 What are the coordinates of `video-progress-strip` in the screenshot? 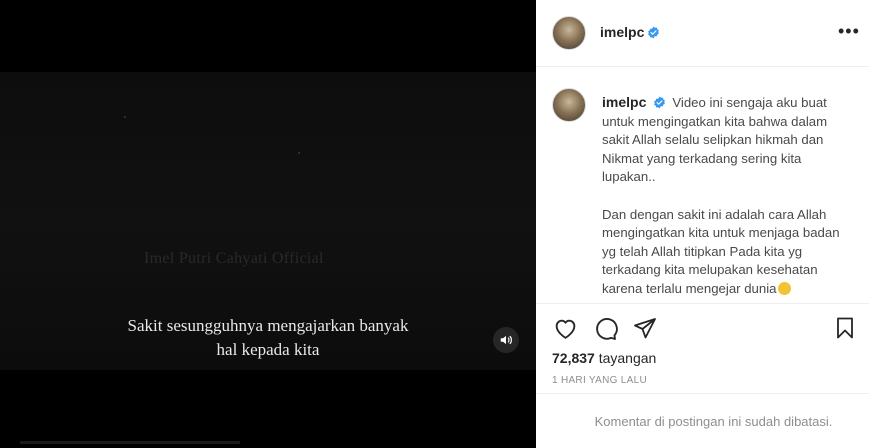 It's located at (130, 442).